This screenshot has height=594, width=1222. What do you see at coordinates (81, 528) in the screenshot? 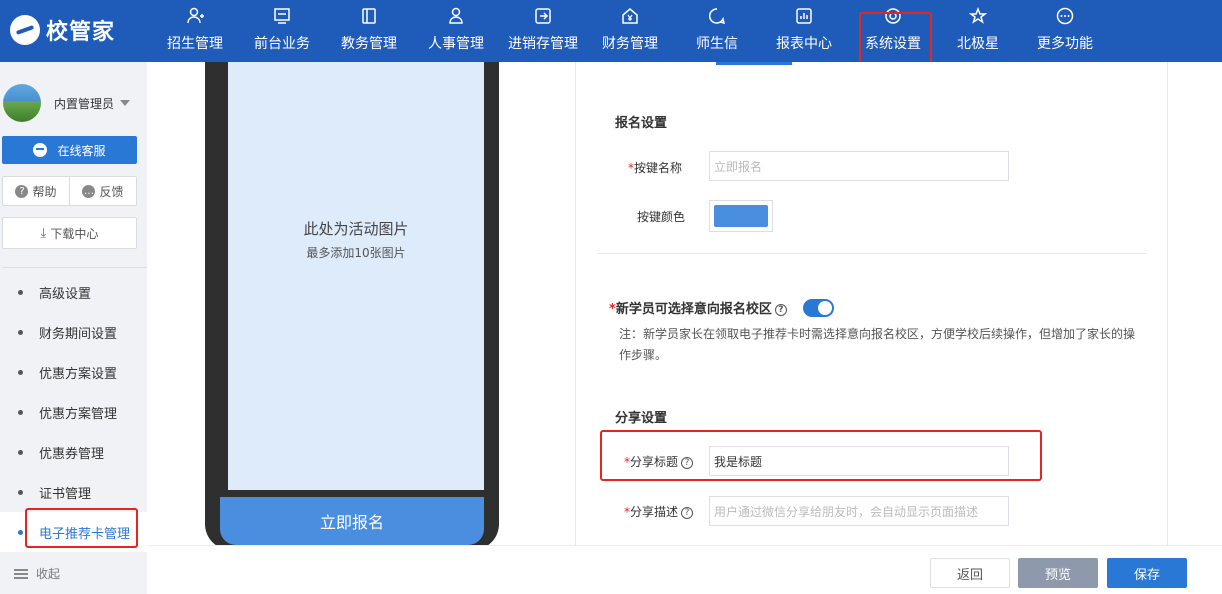
I see `menu-highlight-box` at bounding box center [81, 528].